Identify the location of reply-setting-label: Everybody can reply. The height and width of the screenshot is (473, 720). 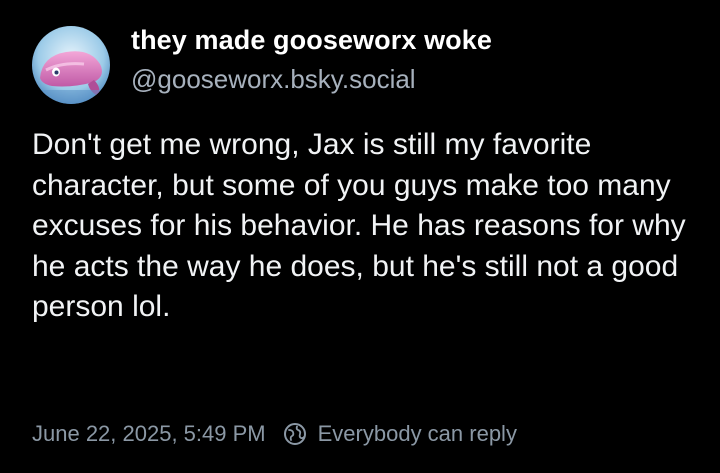
(417, 433).